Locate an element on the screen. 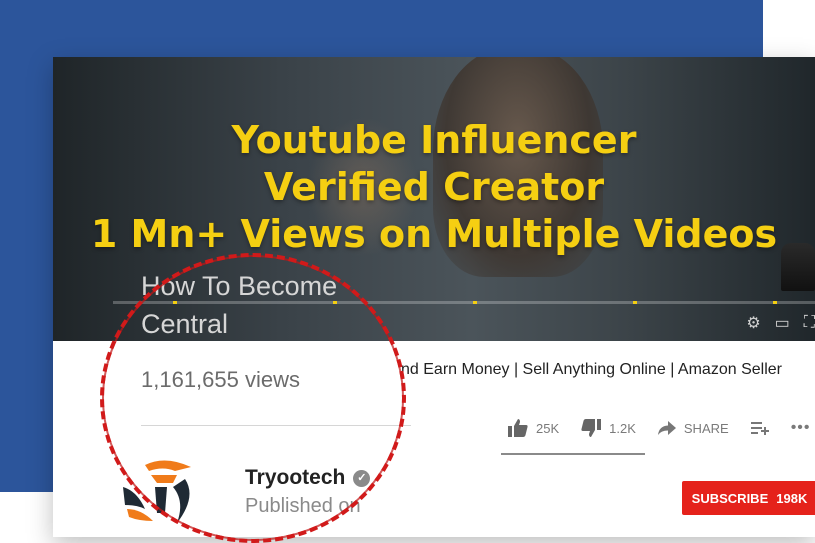  player-controls: ⚙ ▭ ⛶ is located at coordinates (780, 323).